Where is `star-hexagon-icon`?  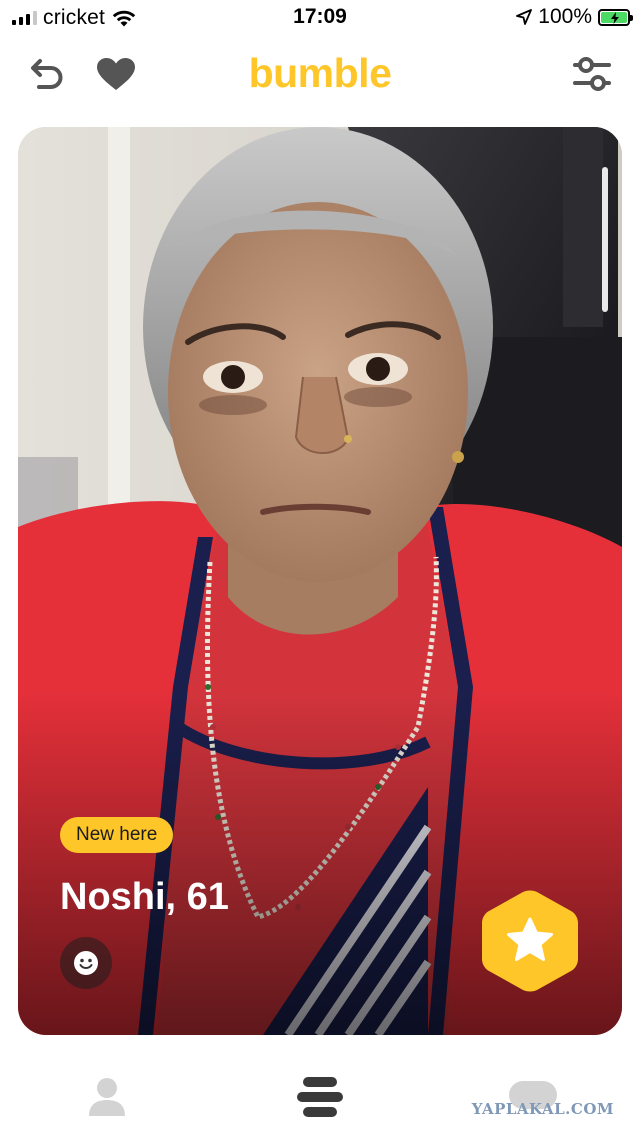
star-hexagon-icon is located at coordinates (530, 941).